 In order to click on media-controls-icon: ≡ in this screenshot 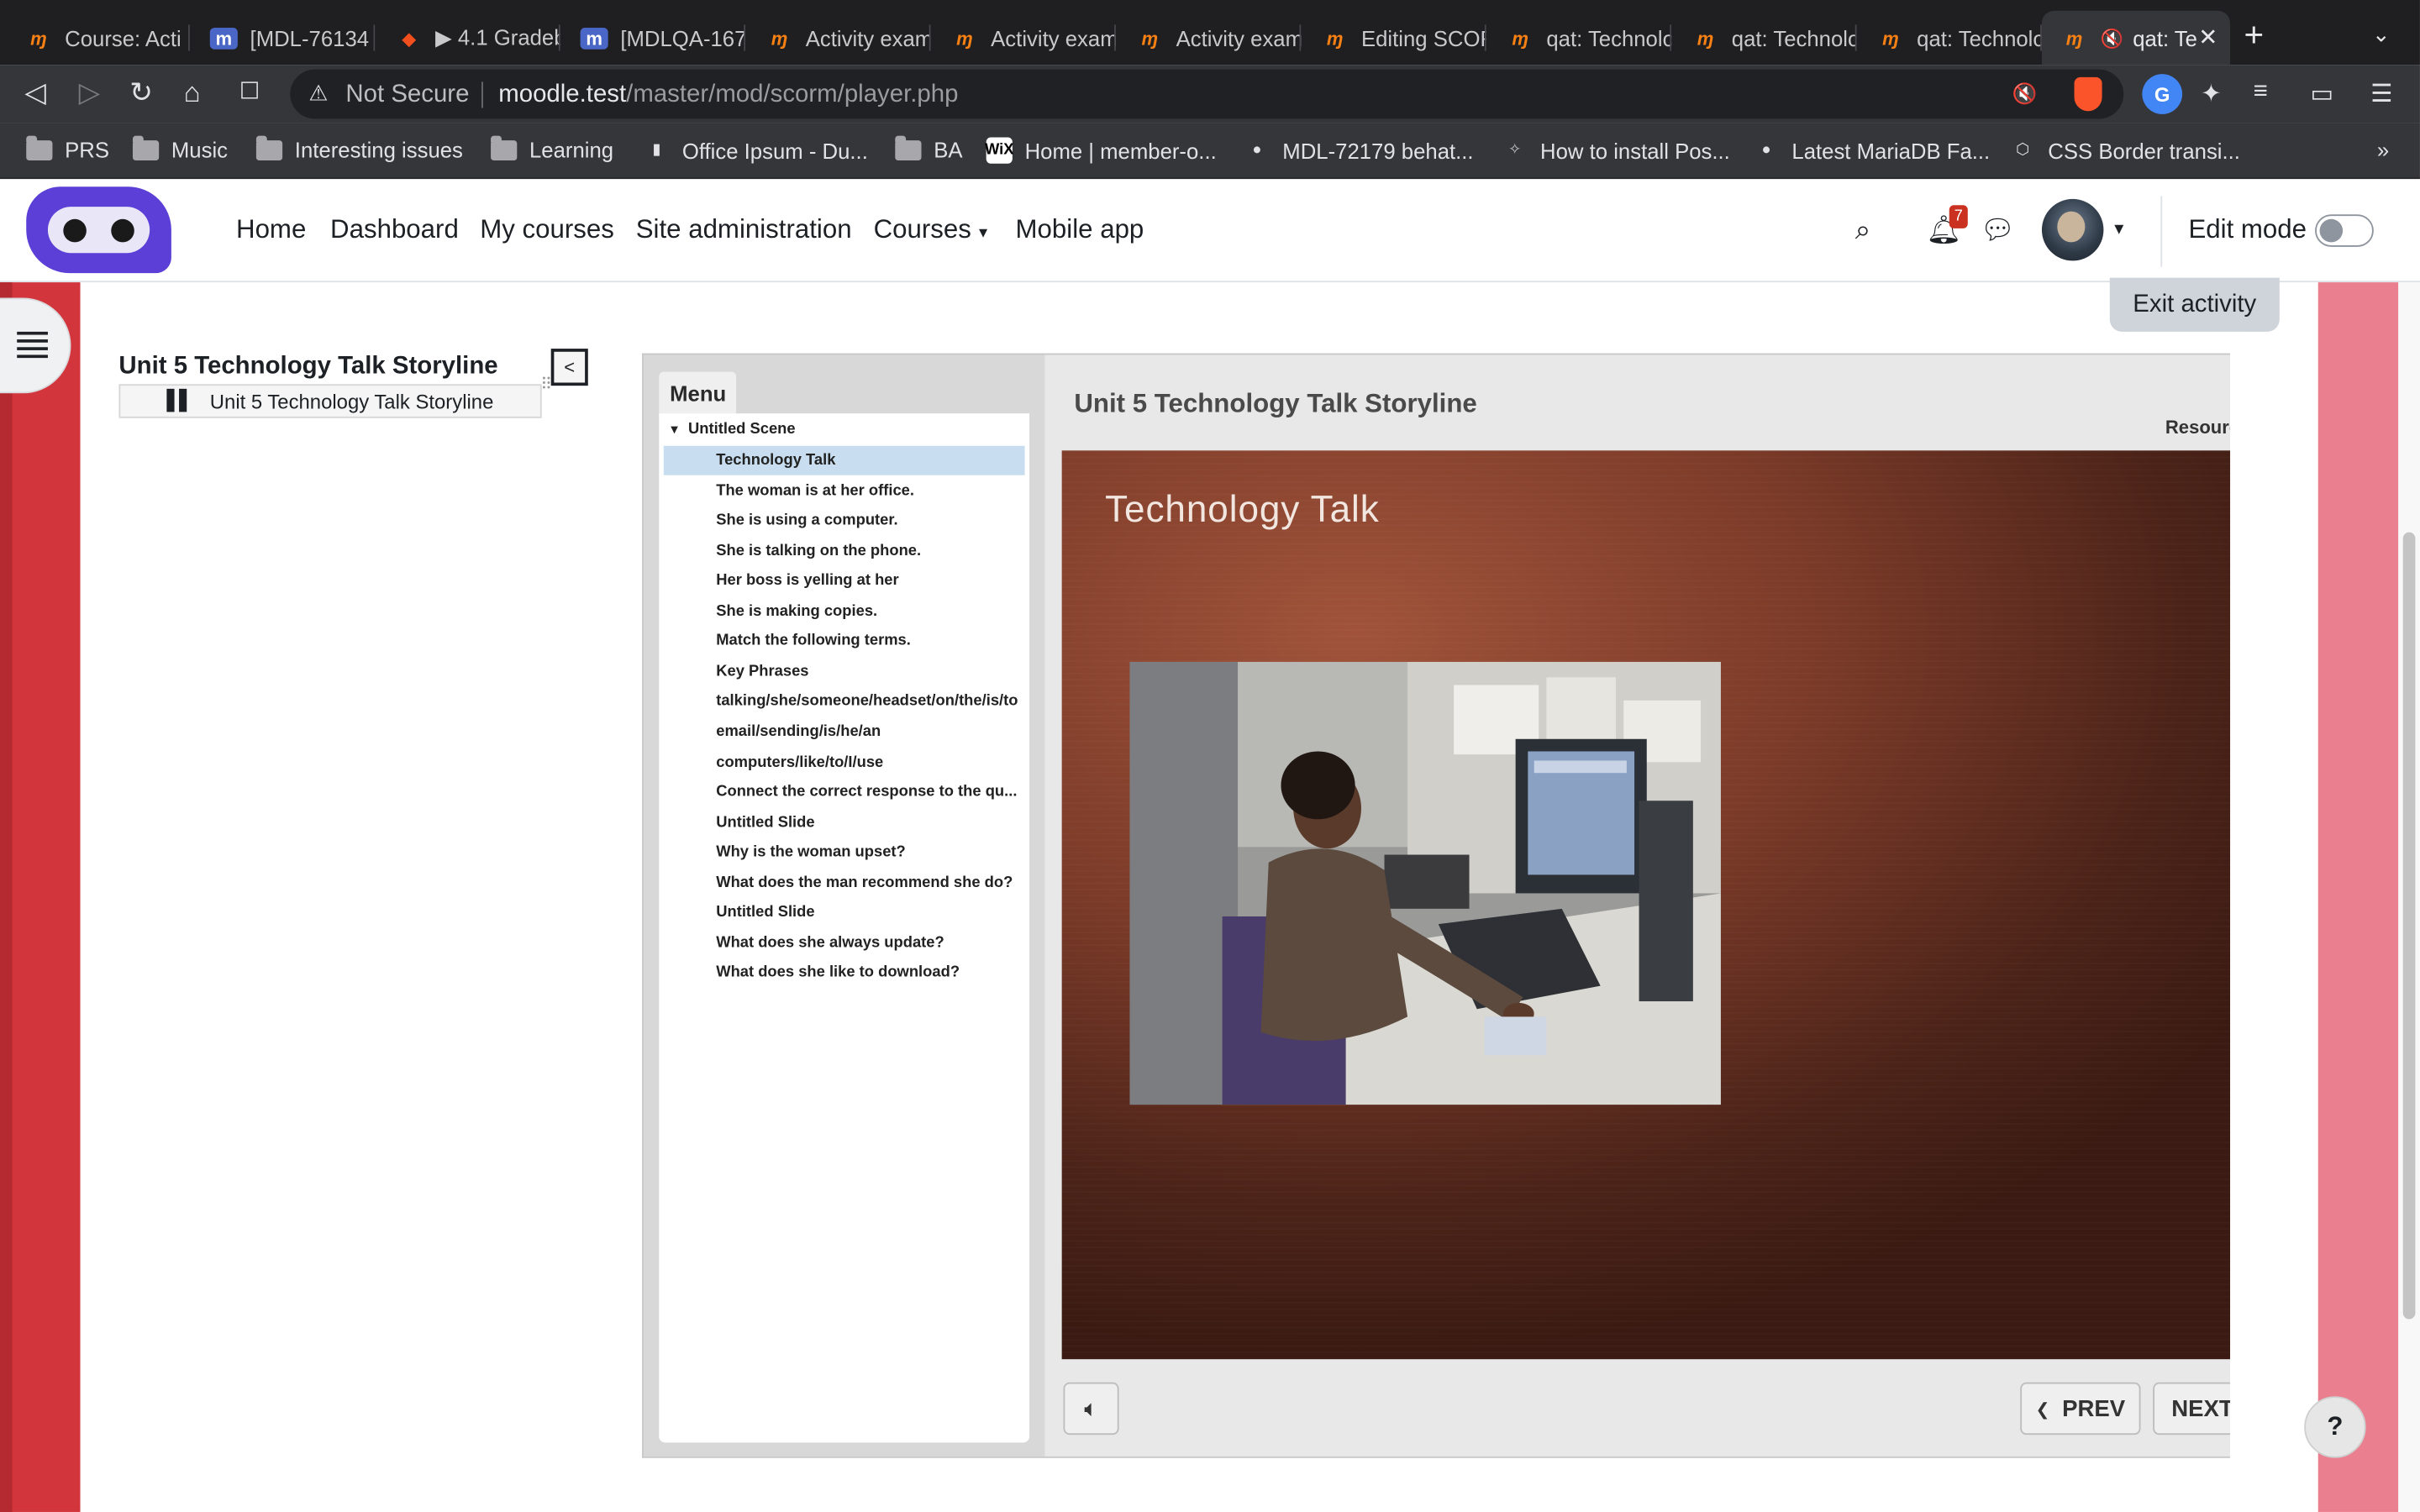, I will do `click(2261, 93)`.